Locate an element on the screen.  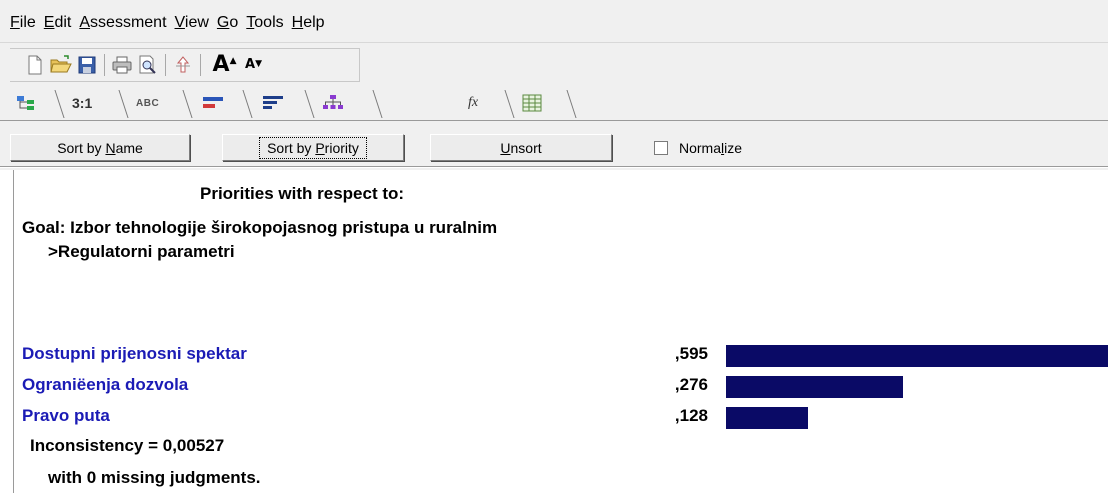
sort-by-name-button: Sort by Name is located at coordinates (100, 147).